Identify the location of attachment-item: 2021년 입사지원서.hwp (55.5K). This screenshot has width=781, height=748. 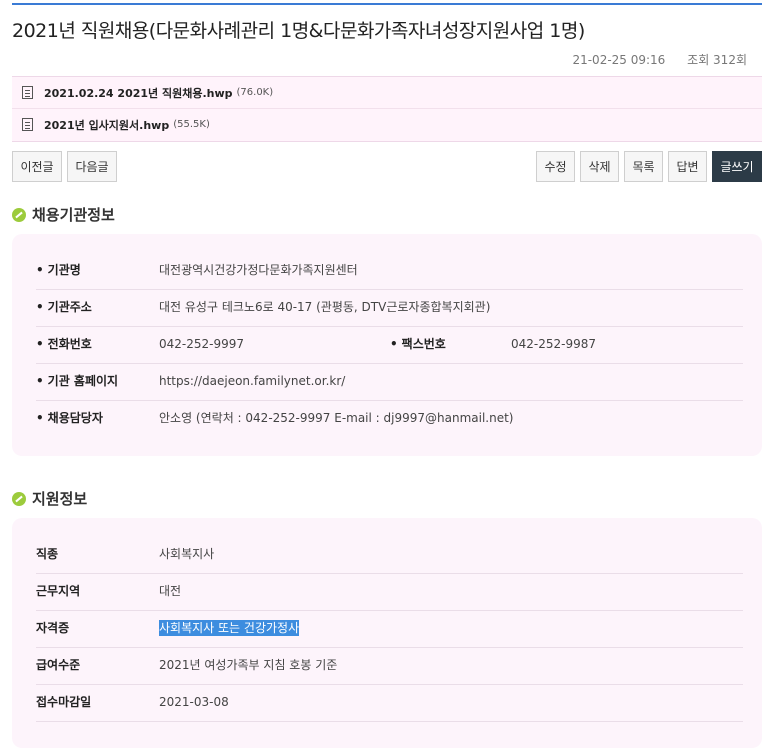
(387, 124).